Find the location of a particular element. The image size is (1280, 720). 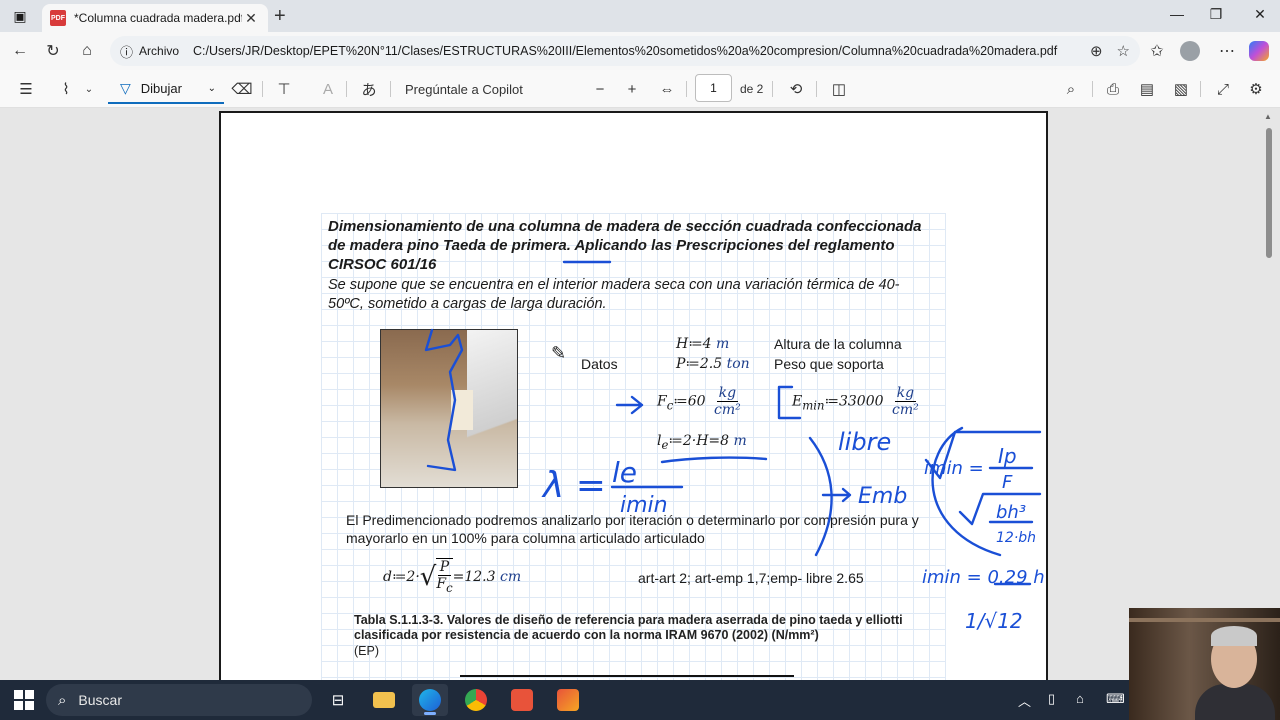

d-den: F is located at coordinates (441, 584).